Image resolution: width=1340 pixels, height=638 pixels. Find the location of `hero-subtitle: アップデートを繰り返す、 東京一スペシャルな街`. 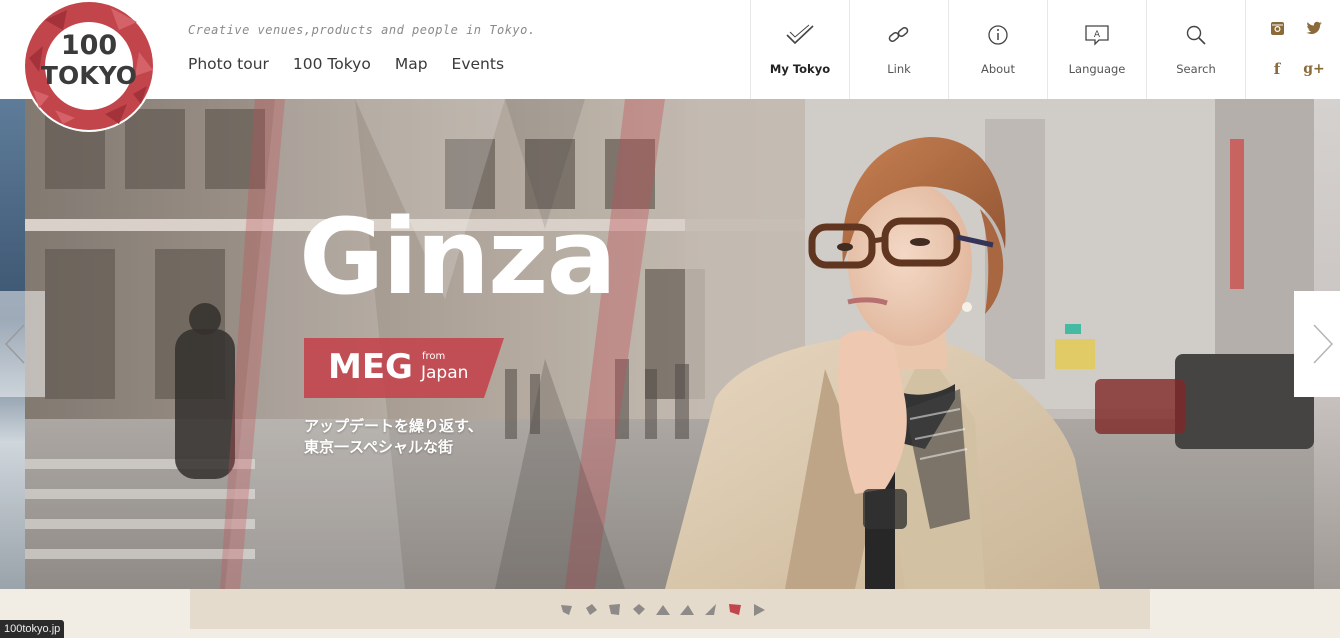

hero-subtitle: アップデートを繰り返す、 東京一スペシャルな街 is located at coordinates (393, 437).